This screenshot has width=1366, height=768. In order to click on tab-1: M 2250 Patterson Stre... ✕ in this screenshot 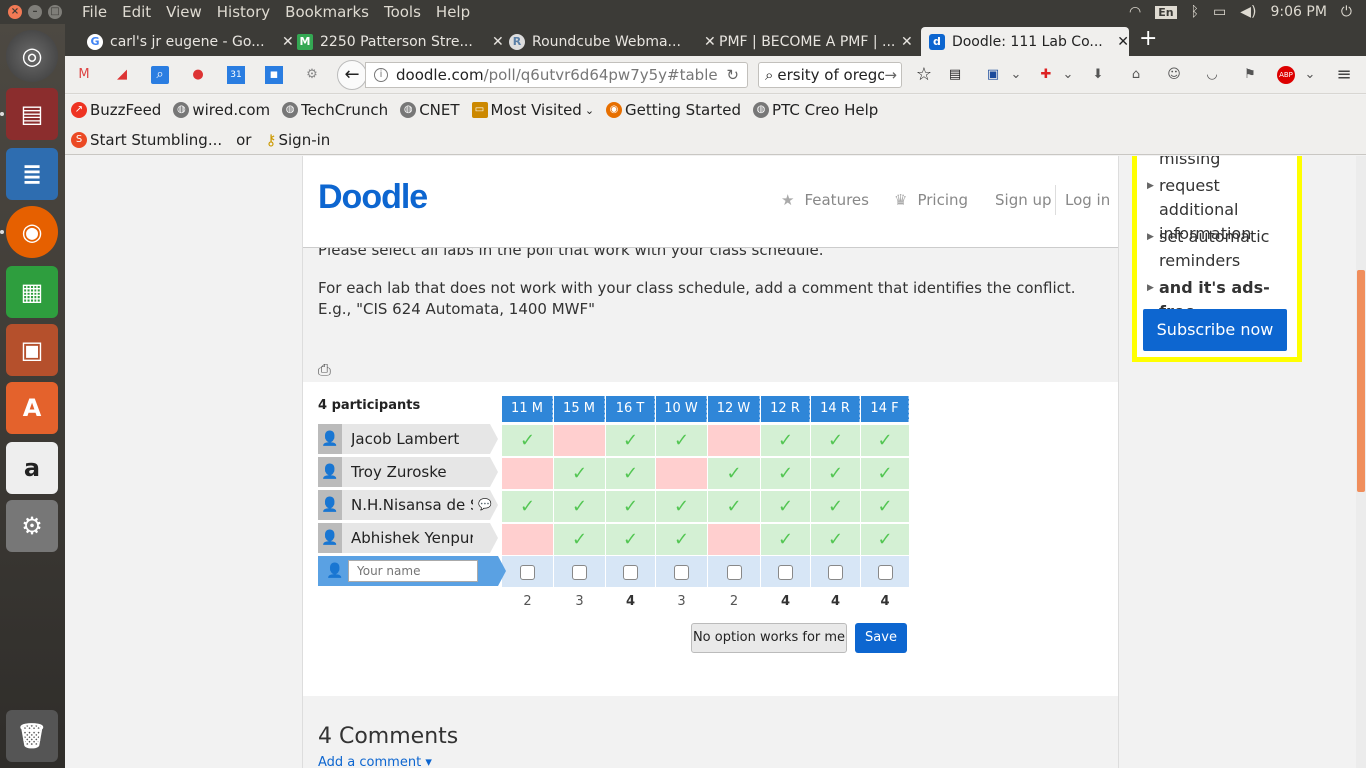, I will do `click(397, 41)`.